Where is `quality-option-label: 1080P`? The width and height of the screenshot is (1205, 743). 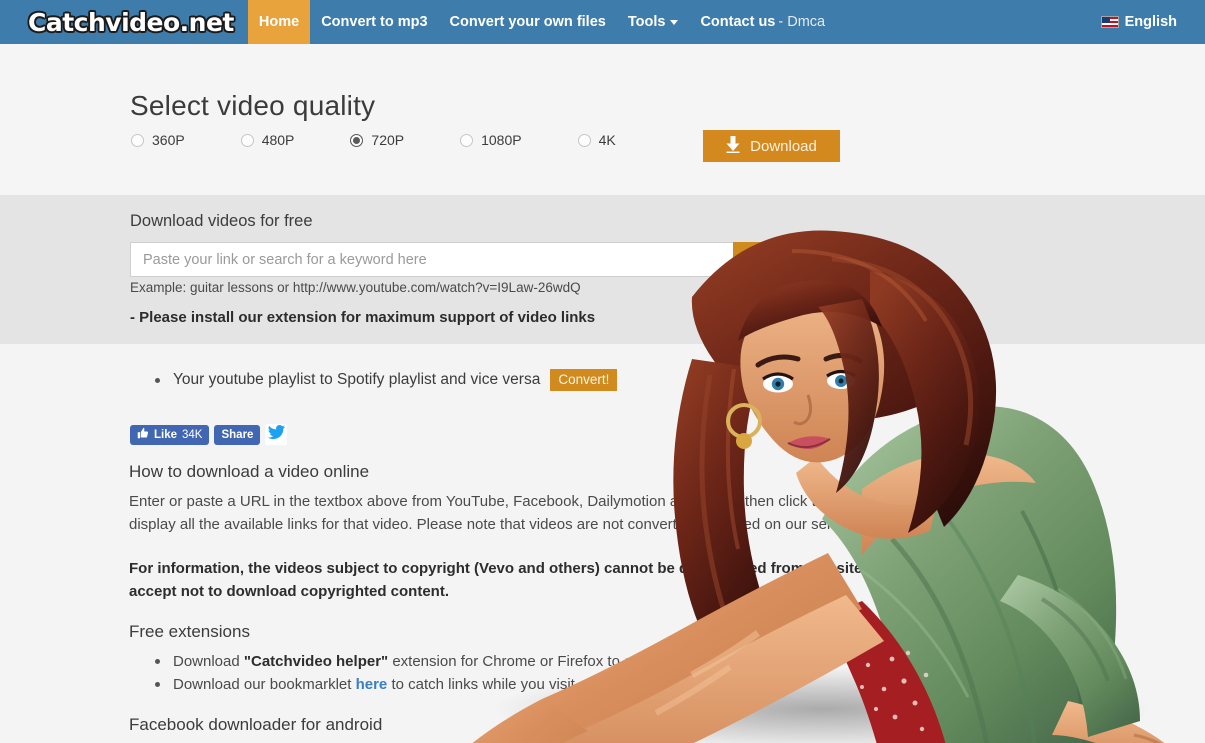 quality-option-label: 1080P is located at coordinates (501, 140).